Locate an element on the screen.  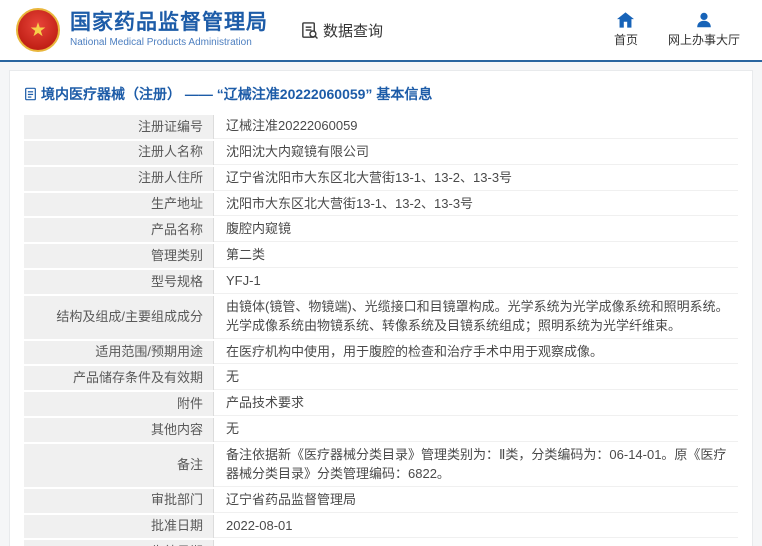
row-label-text: 结构及组成/主要组成成分 is located at coordinates (129, 316).